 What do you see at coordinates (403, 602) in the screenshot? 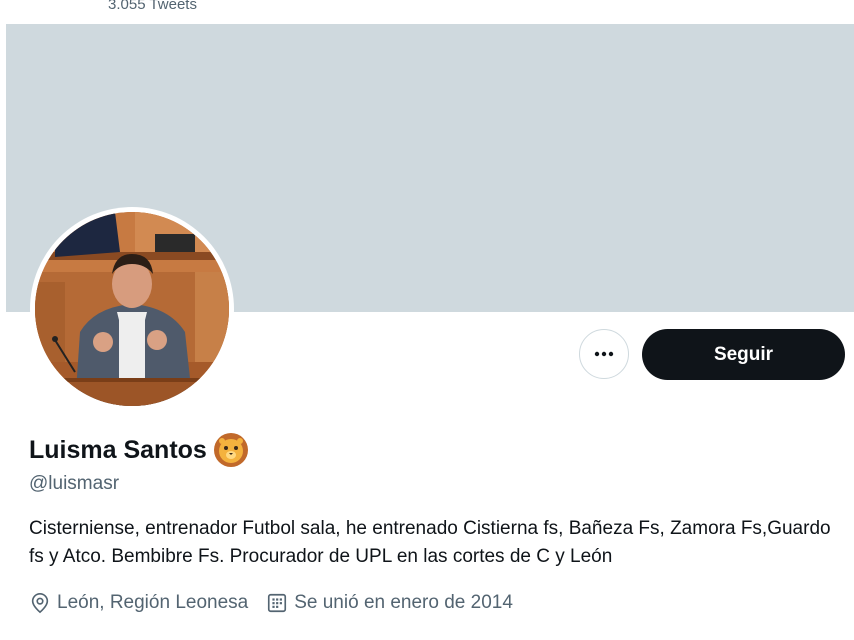
I see `joined-text: Se unió en enero de 2014` at bounding box center [403, 602].